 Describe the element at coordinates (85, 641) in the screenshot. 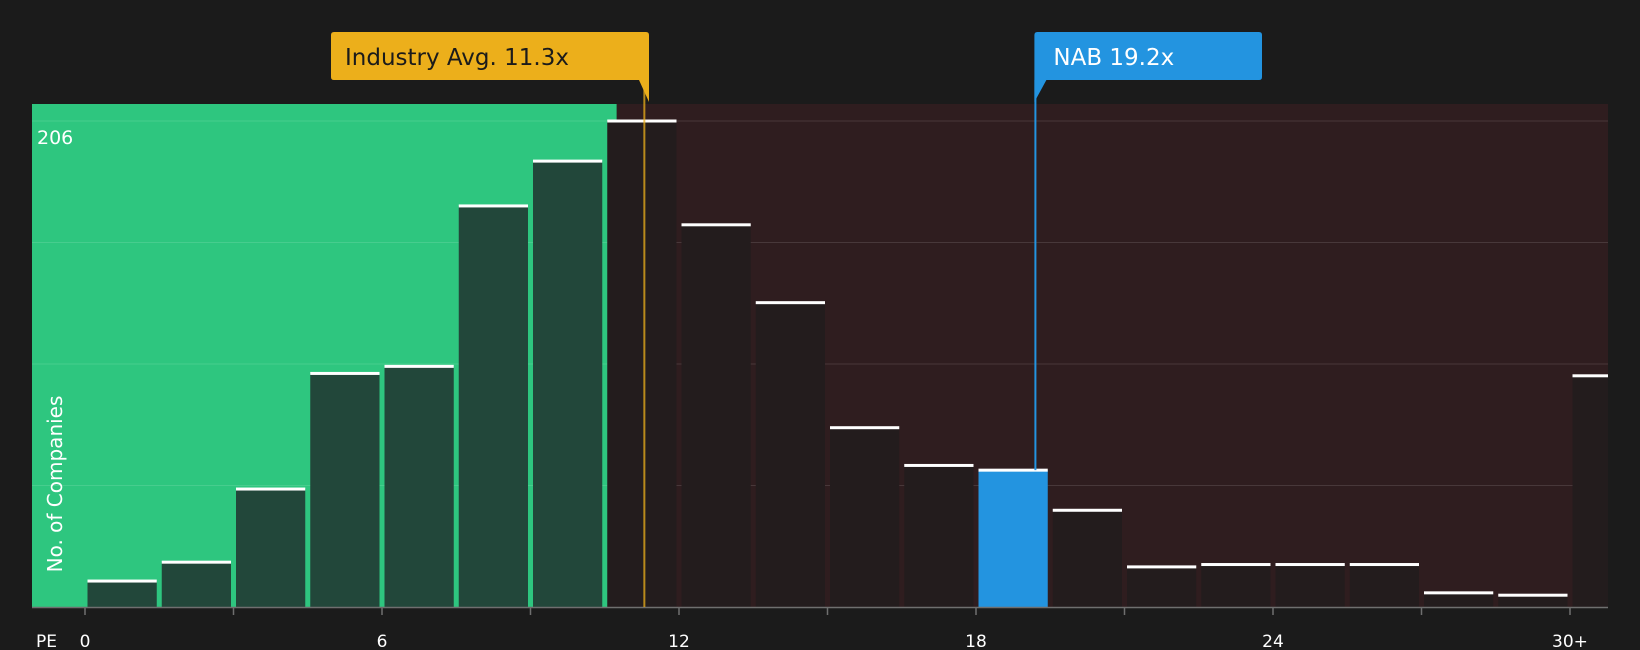

I see `x-tick-label-0: 0` at that location.